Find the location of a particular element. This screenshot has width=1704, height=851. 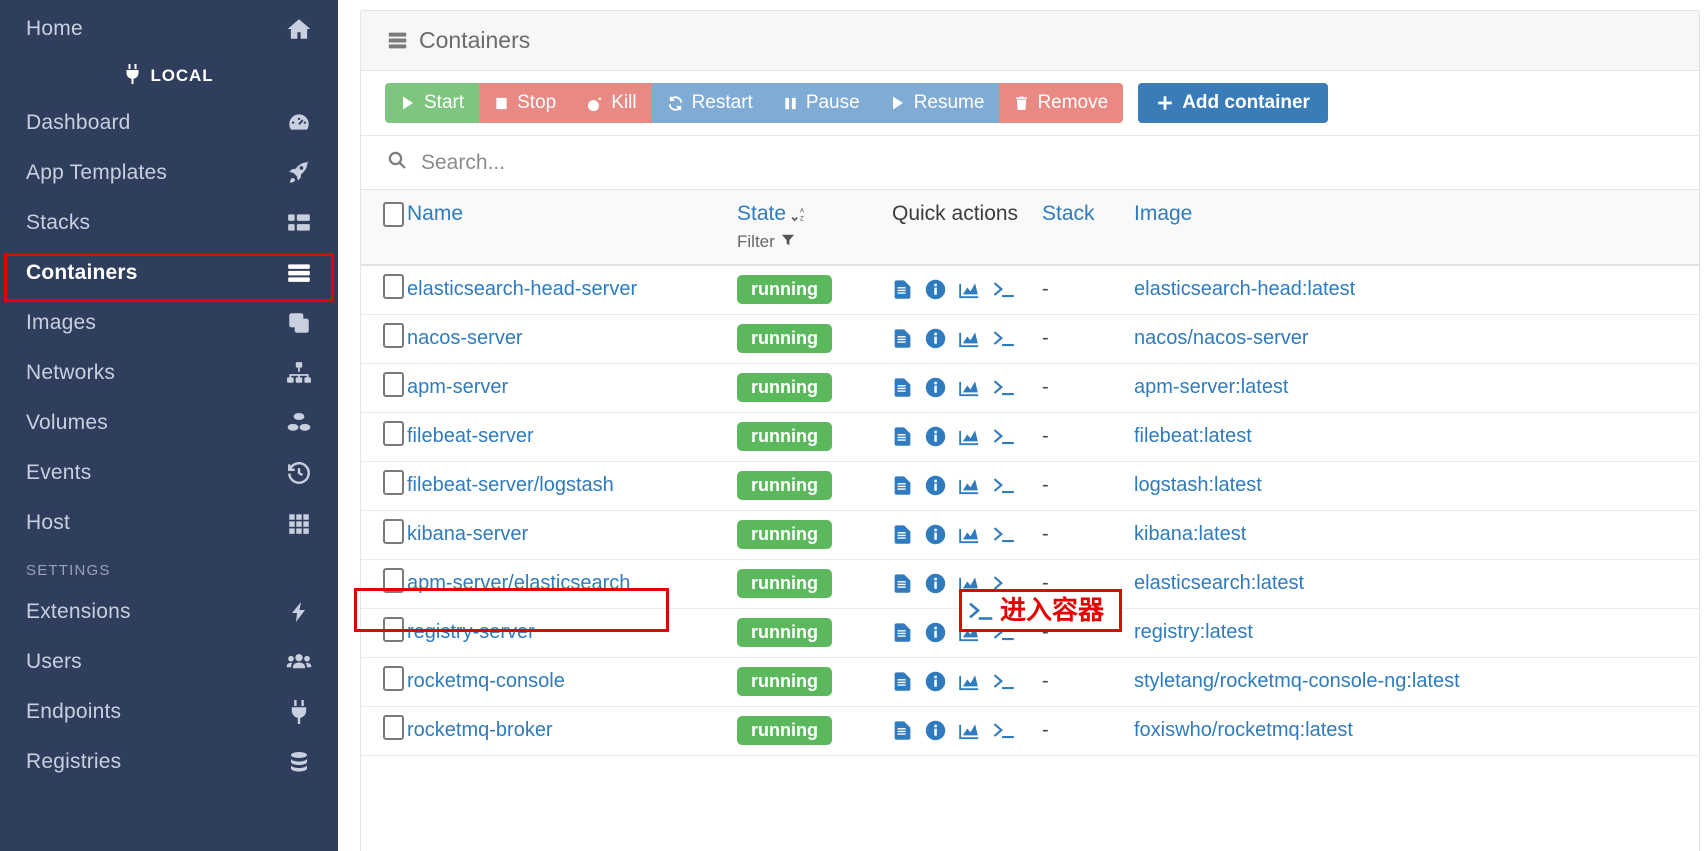

select-all-checkbox is located at coordinates (393, 214).